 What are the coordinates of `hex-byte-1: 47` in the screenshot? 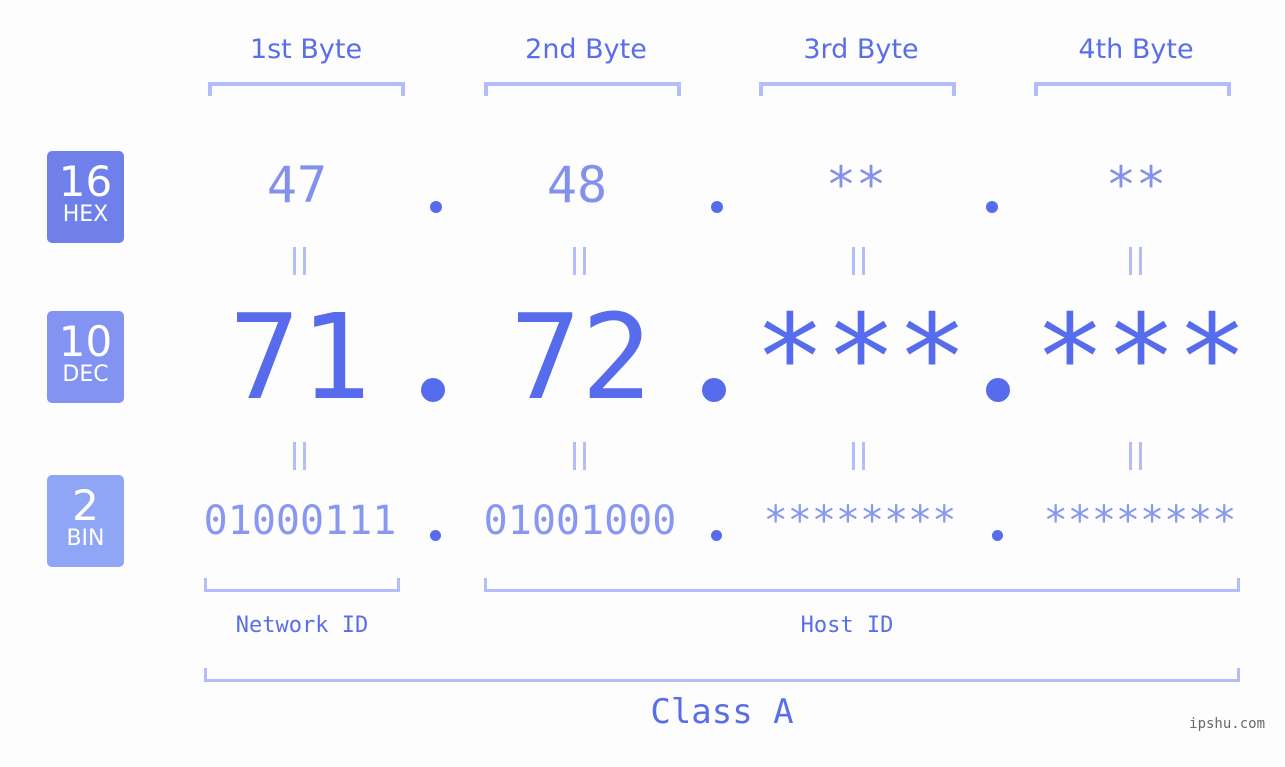 It's located at (297, 185).